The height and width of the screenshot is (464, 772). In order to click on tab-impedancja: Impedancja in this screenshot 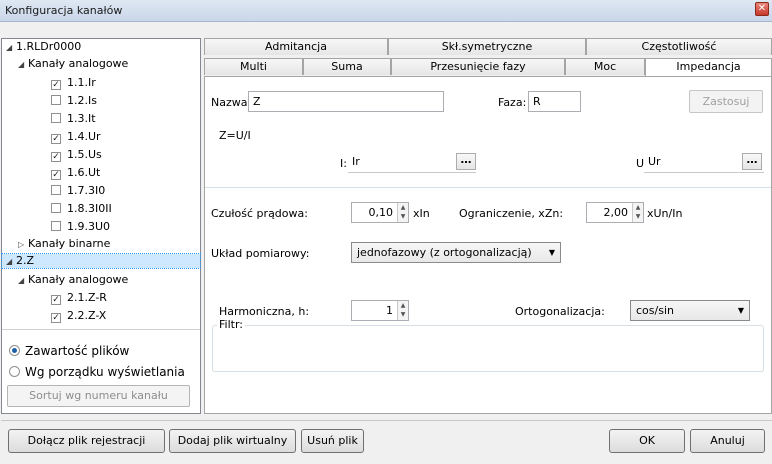, I will do `click(708, 67)`.